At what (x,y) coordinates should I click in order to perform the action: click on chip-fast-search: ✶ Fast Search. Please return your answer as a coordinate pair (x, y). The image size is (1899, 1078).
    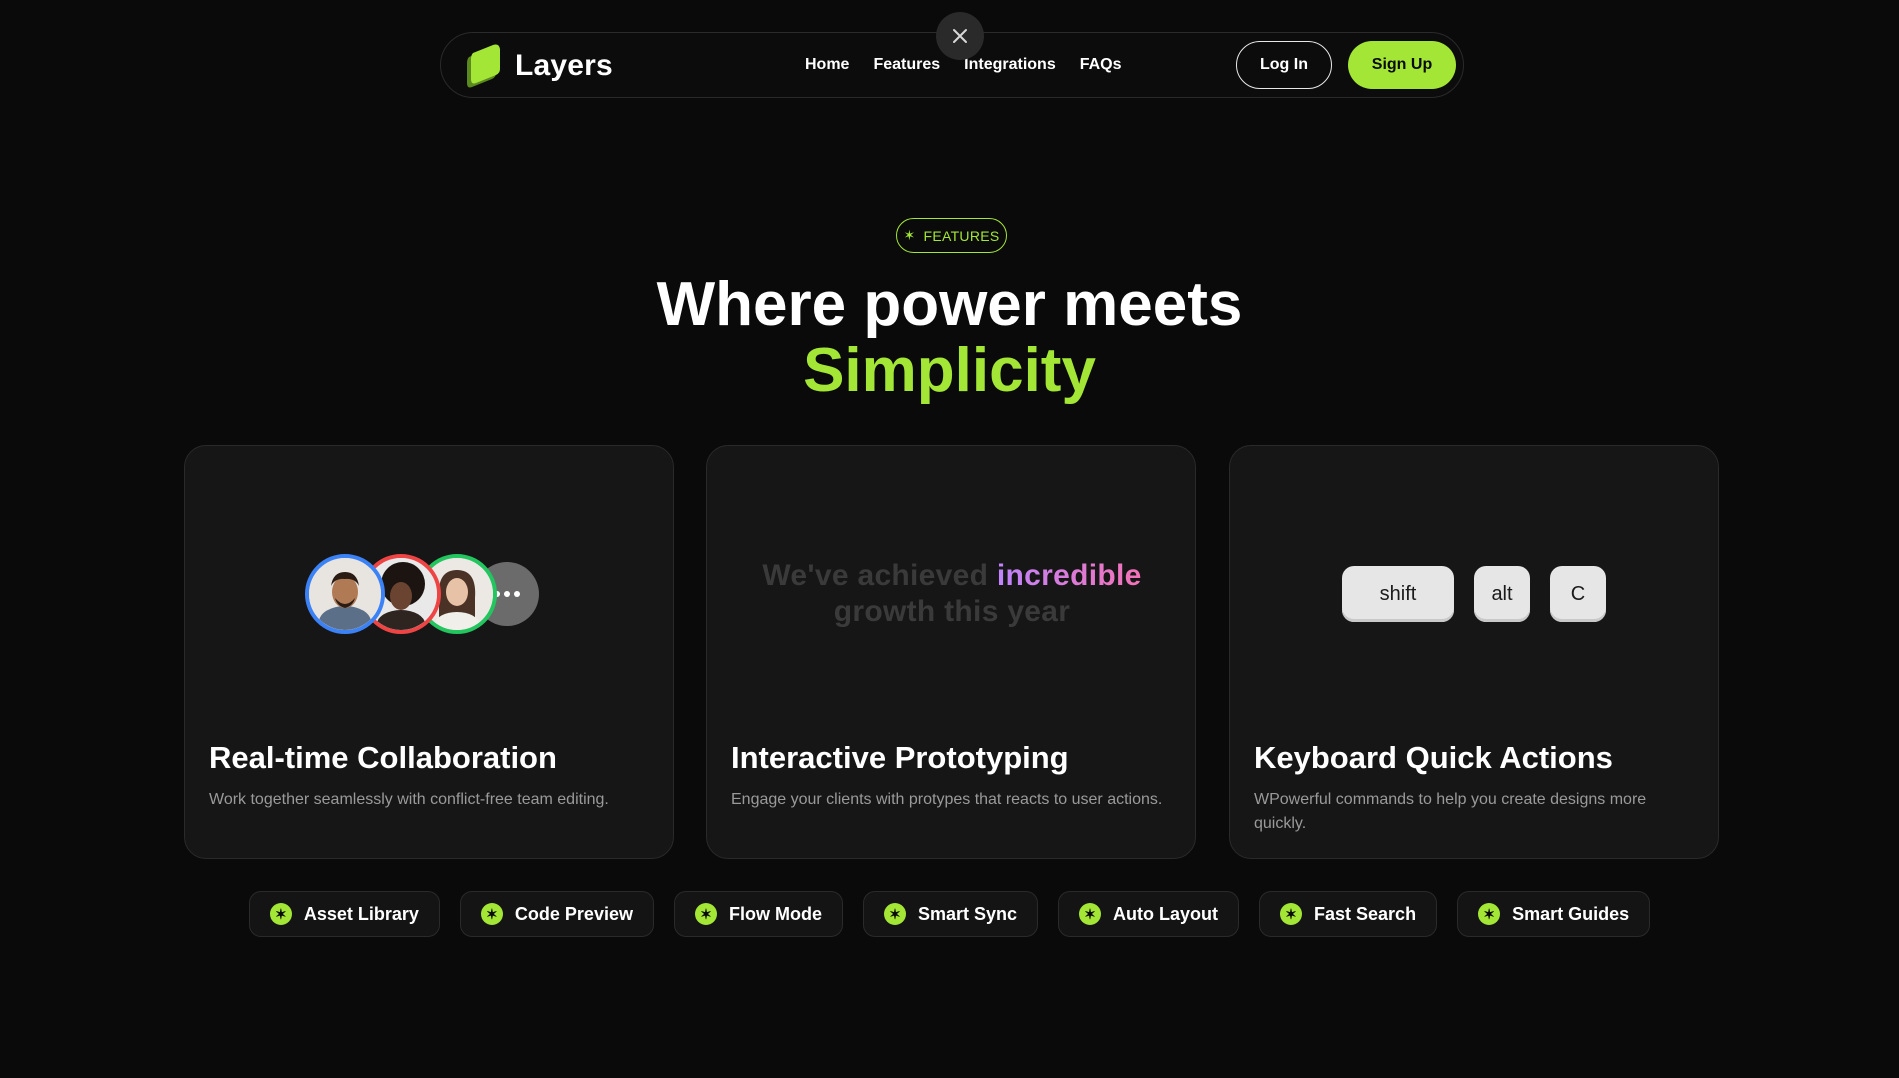
    Looking at the image, I should click on (1348, 914).